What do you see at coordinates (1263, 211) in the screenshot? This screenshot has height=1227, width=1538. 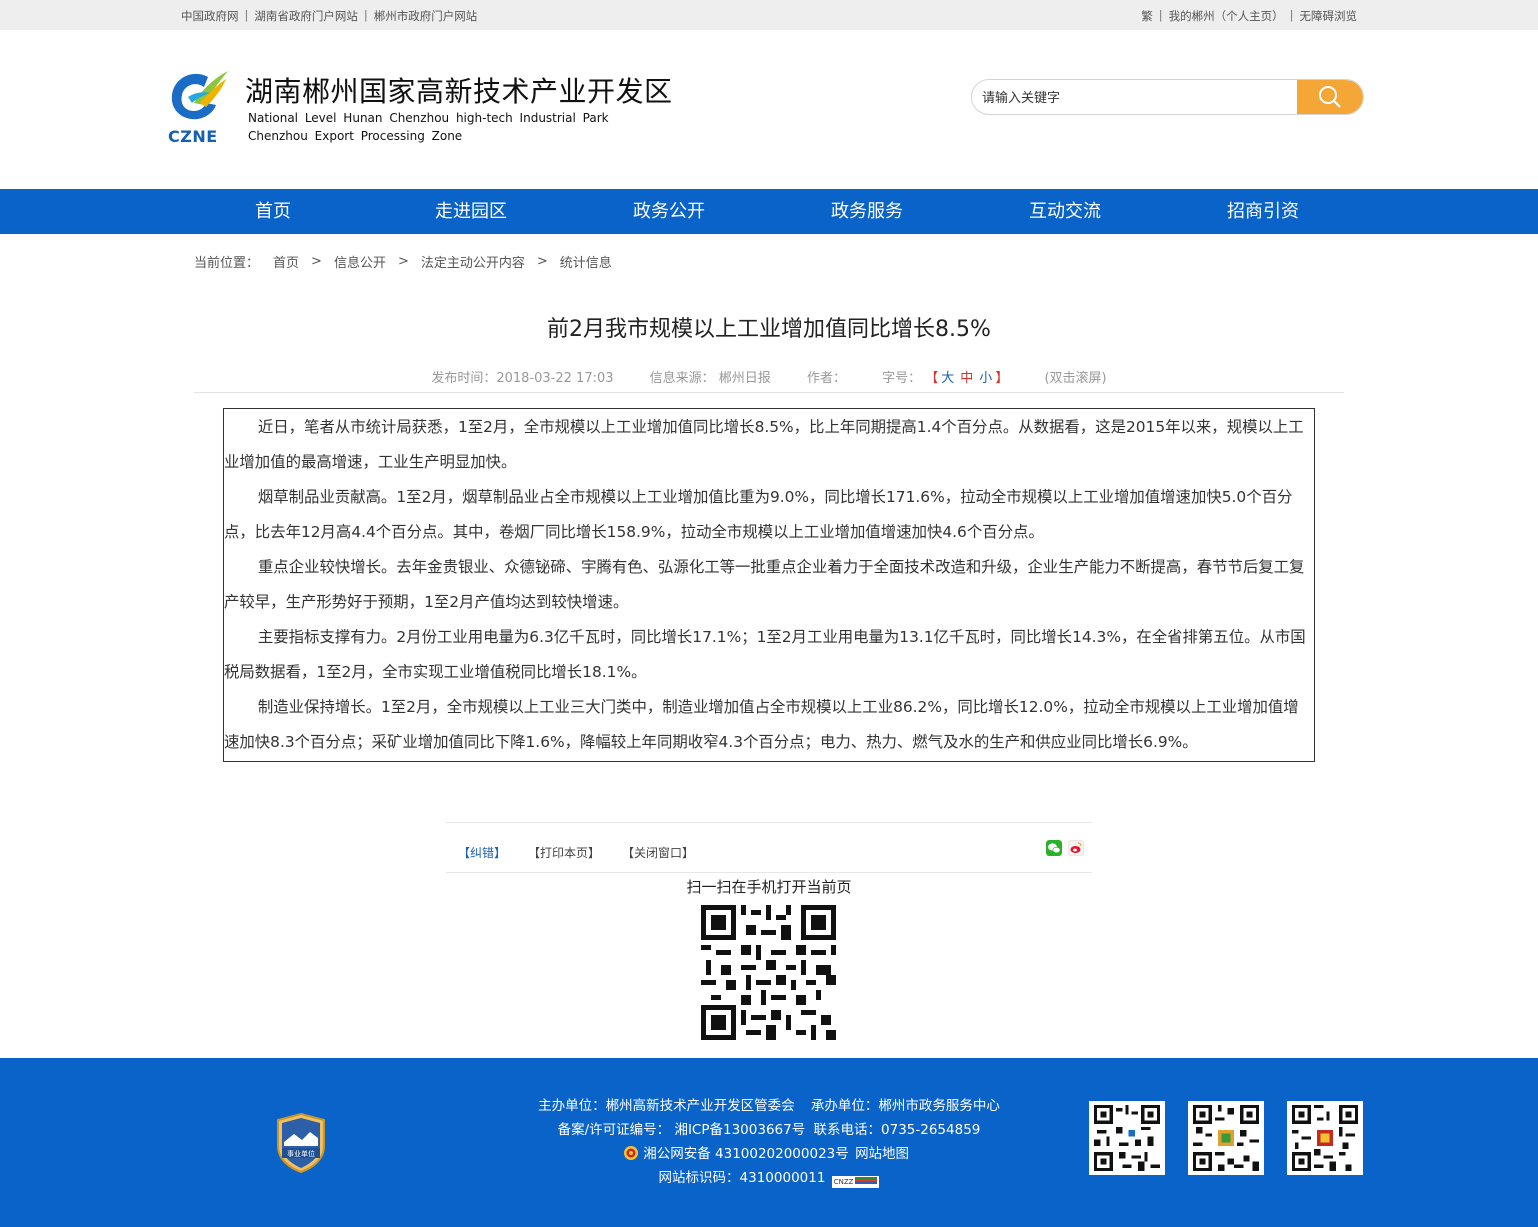 I see `nav-item-investment: 招商引资` at bounding box center [1263, 211].